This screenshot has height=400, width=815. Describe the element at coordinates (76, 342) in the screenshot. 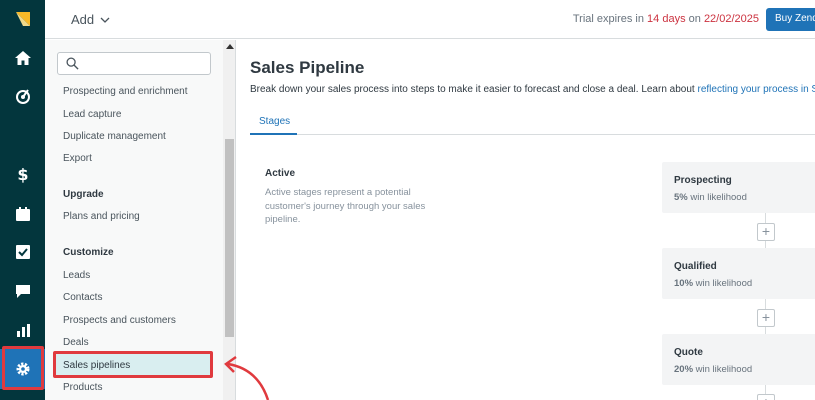

I see `nav-item-deals: Deals` at that location.